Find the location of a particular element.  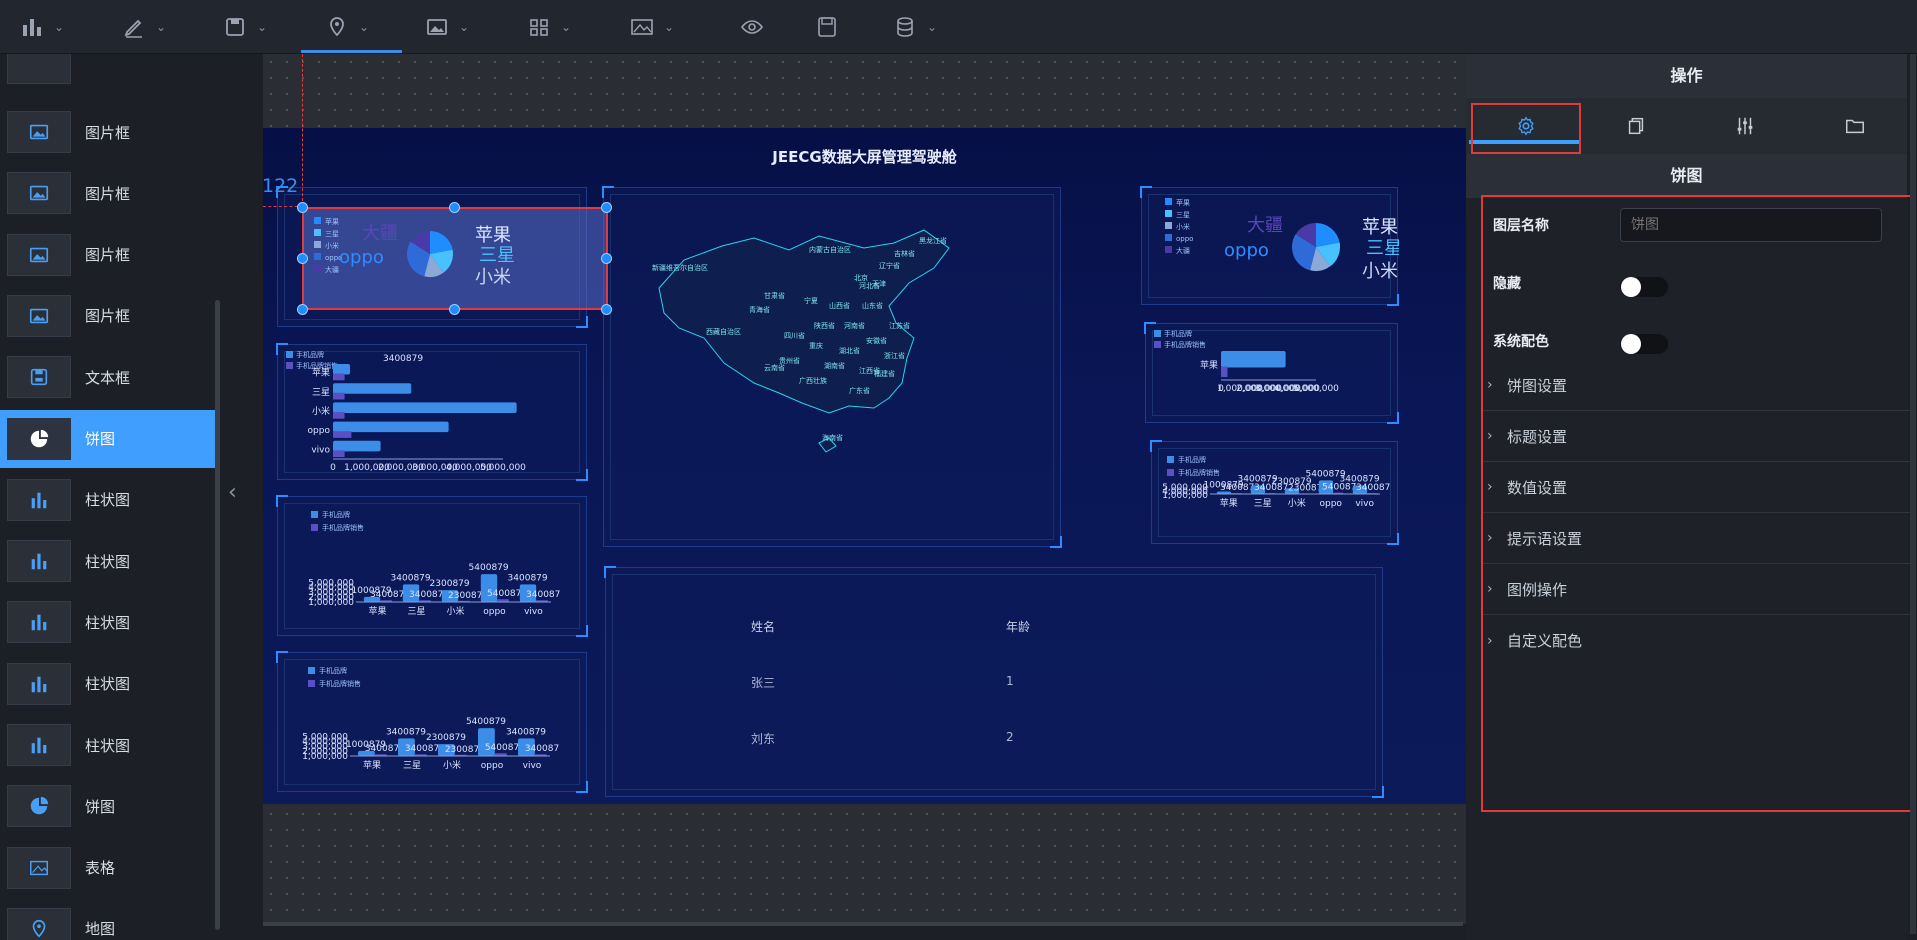

tab-copy is located at coordinates (1636, 126).